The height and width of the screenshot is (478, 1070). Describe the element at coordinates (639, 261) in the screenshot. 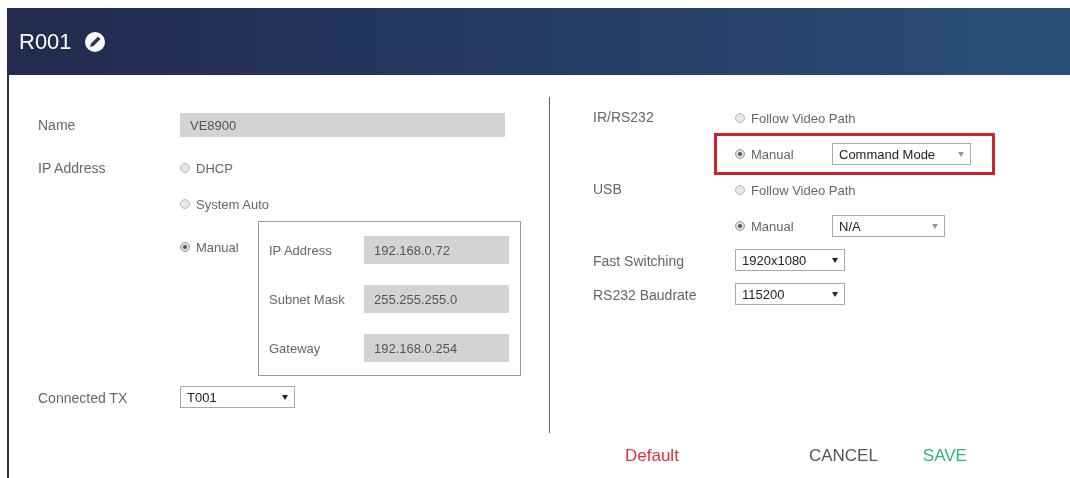

I see `field-label: Fast Switching` at that location.